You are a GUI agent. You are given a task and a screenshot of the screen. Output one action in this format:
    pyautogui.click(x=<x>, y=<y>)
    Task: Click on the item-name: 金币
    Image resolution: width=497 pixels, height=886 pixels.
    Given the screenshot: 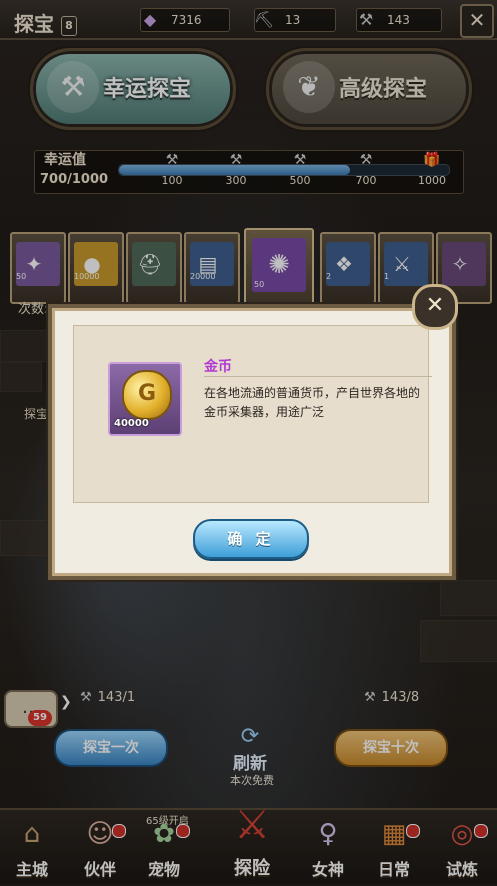 What is the action you would take?
    pyautogui.click(x=218, y=367)
    